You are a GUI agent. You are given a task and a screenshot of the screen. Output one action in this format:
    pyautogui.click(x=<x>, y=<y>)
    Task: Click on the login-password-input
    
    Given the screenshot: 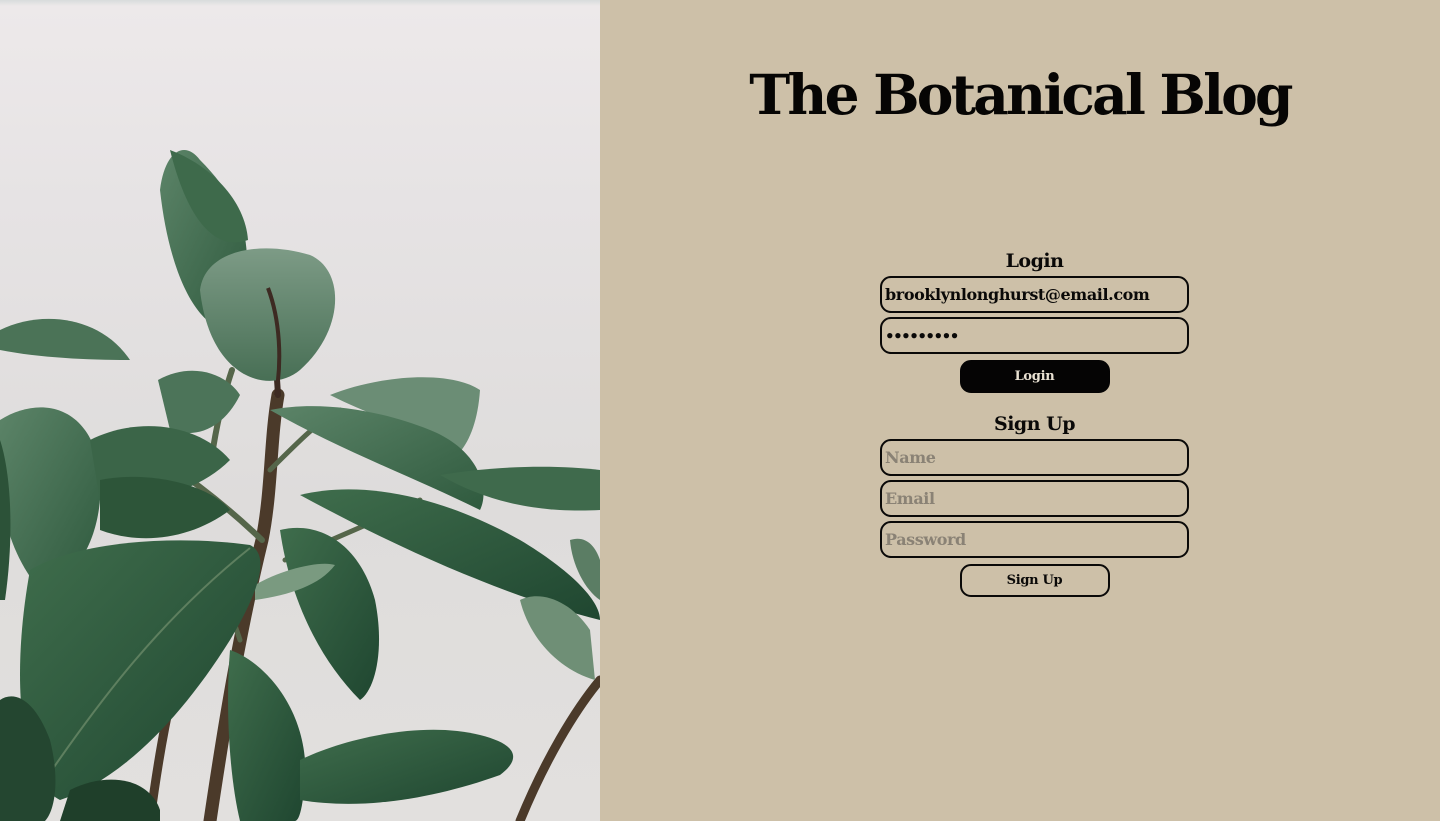 What is the action you would take?
    pyautogui.click(x=1034, y=335)
    